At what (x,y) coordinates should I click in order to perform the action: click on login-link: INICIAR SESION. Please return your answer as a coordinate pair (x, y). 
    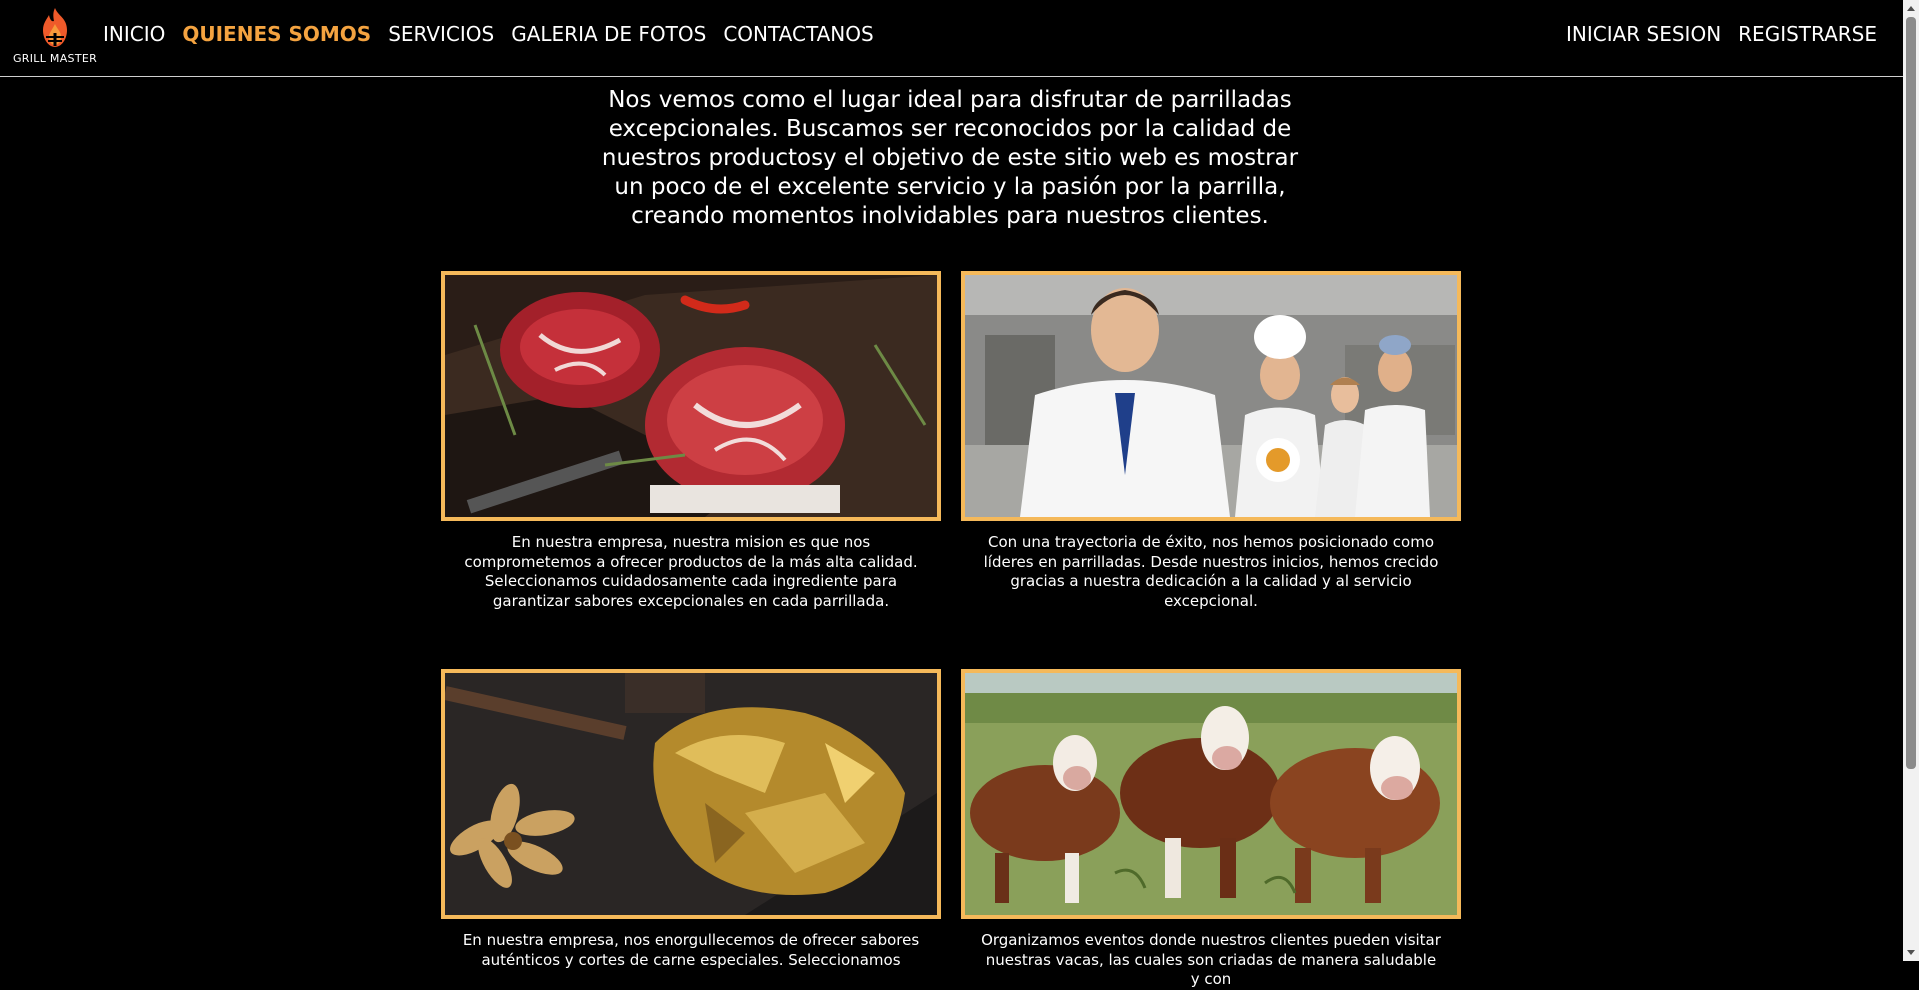
    Looking at the image, I should click on (1643, 34).